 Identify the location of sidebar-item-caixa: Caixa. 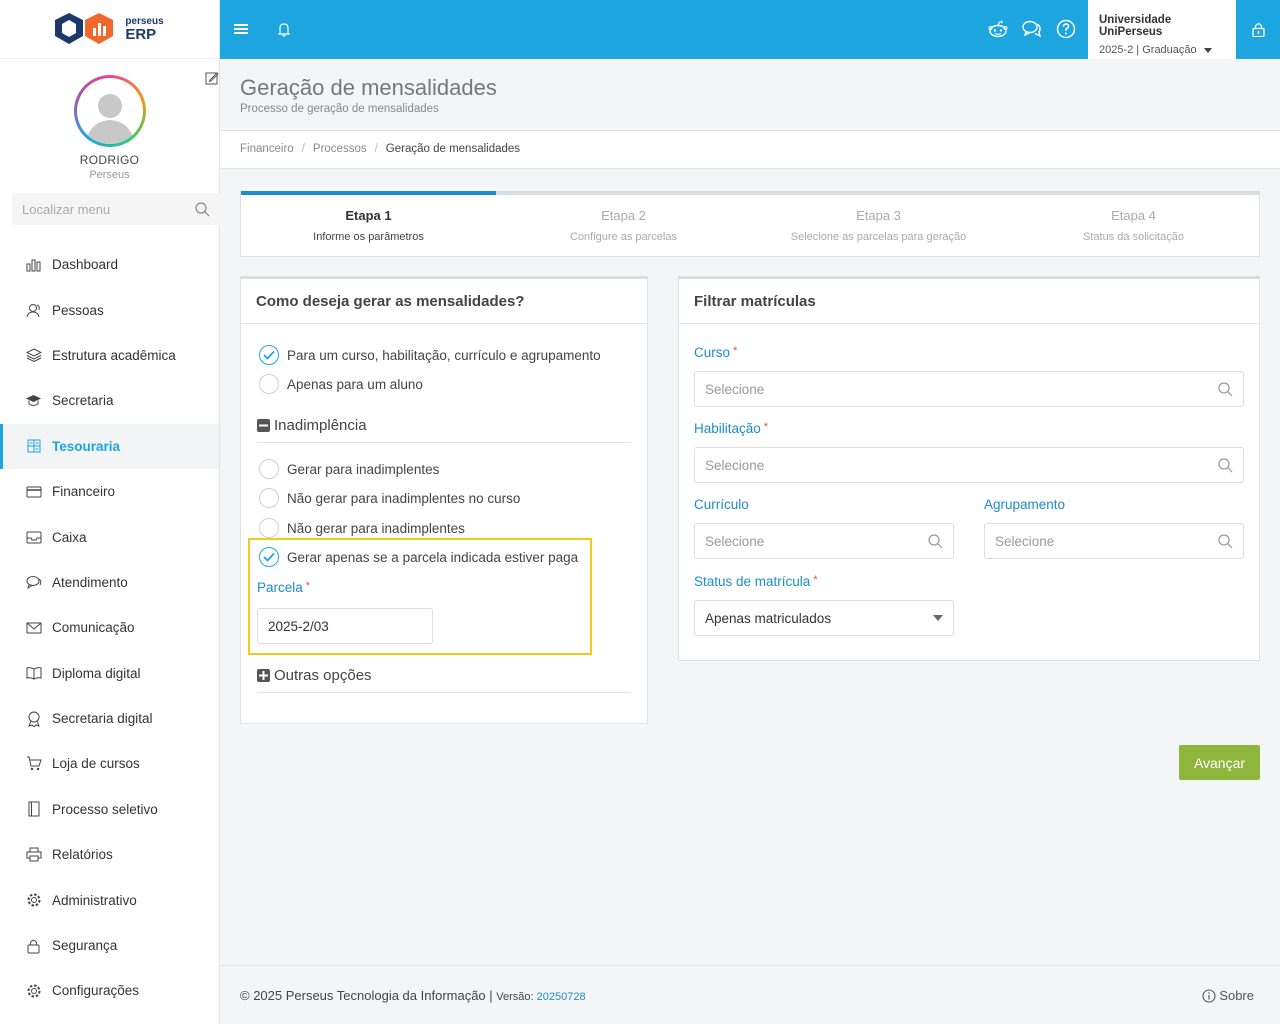
(109, 536).